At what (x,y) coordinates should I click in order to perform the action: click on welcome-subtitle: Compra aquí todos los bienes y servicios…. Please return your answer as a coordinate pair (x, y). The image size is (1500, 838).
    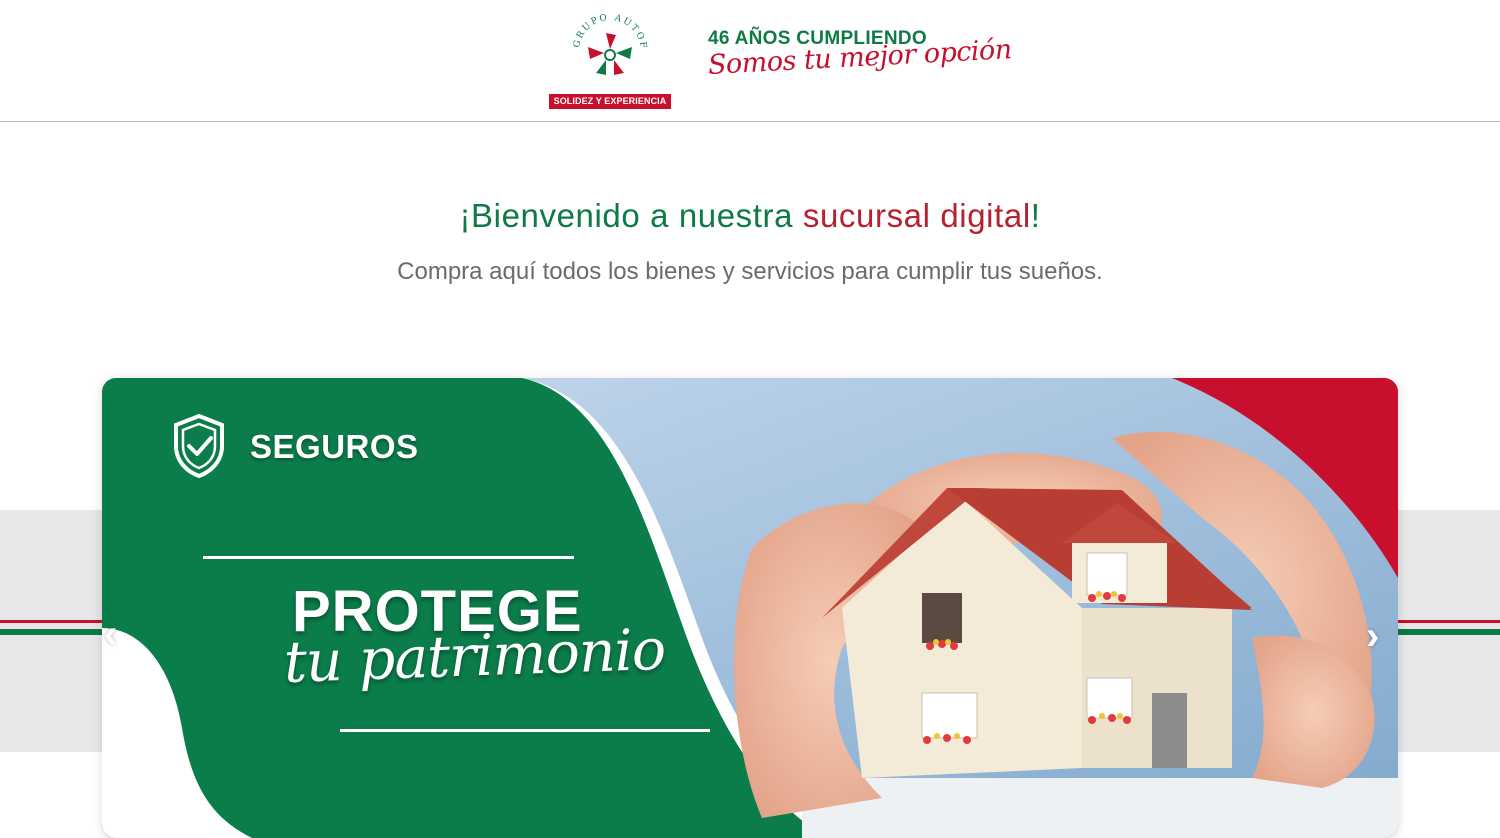
    Looking at the image, I should click on (750, 271).